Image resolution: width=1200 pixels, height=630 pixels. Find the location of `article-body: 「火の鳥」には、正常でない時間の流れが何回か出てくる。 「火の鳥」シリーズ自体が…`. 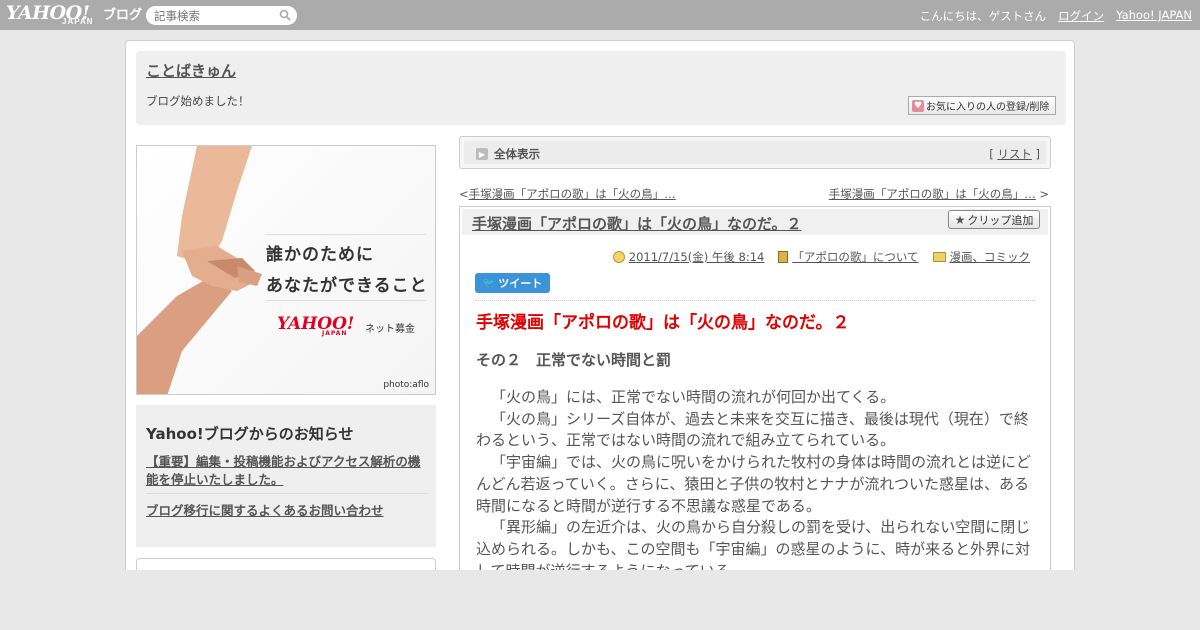

article-body: 「火の鳥」には、正常でない時間の流れが何回か出てくる。 「火の鳥」シリーズ自体が… is located at coordinates (757, 484).